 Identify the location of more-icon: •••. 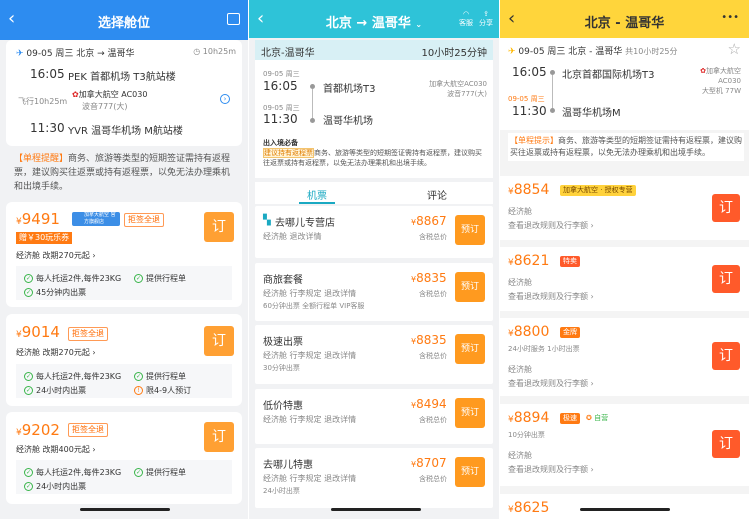
(730, 17).